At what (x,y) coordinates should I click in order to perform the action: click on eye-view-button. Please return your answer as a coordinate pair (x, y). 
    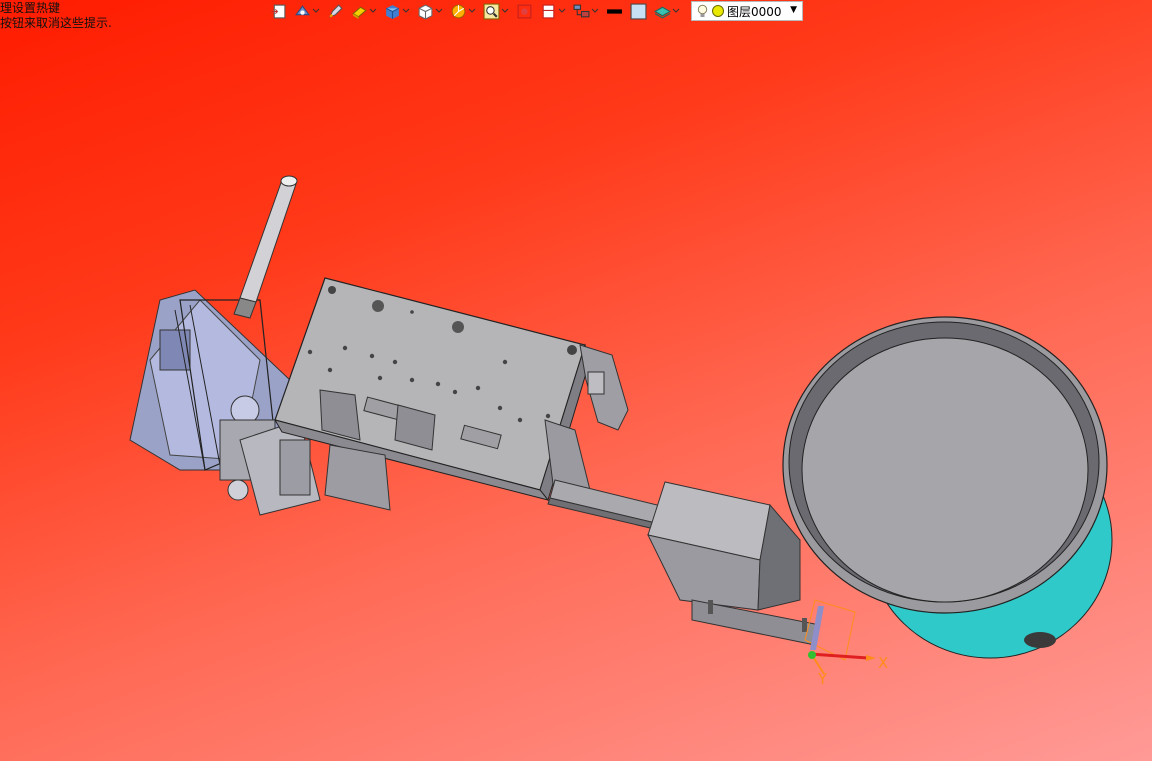
    Looking at the image, I should click on (307, 11).